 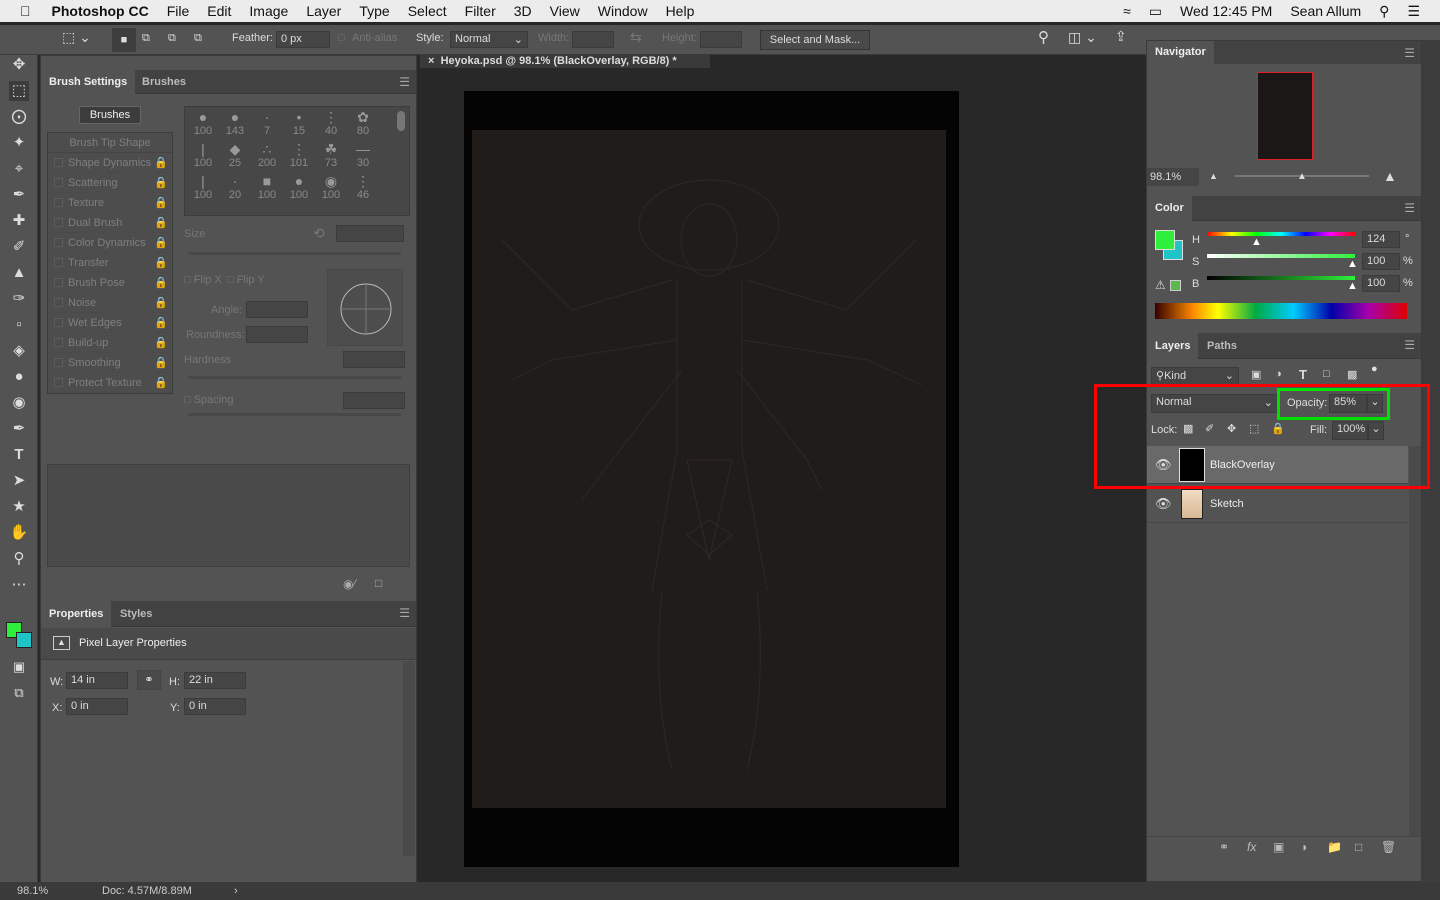 I want to click on feather-input: 0 px, so click(x=303, y=39).